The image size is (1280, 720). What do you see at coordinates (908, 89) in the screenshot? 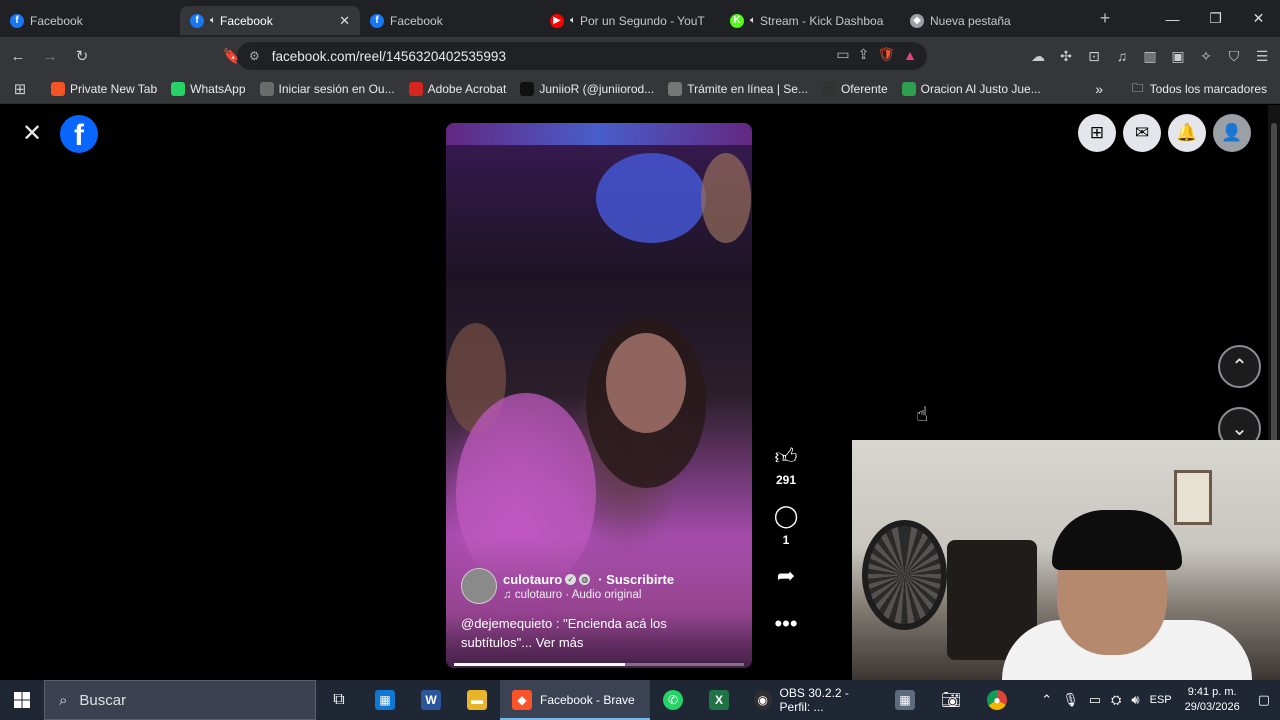
I see `sheets-icon` at bounding box center [908, 89].